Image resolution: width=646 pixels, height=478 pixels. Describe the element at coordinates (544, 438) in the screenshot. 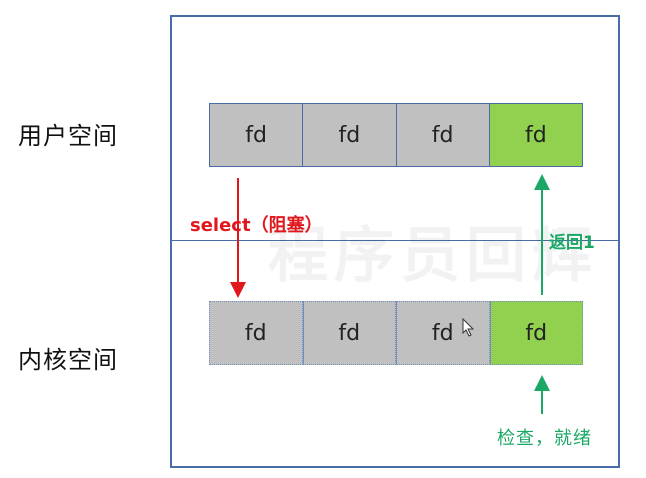

I see `check-ready-label: 检查，就绪` at that location.